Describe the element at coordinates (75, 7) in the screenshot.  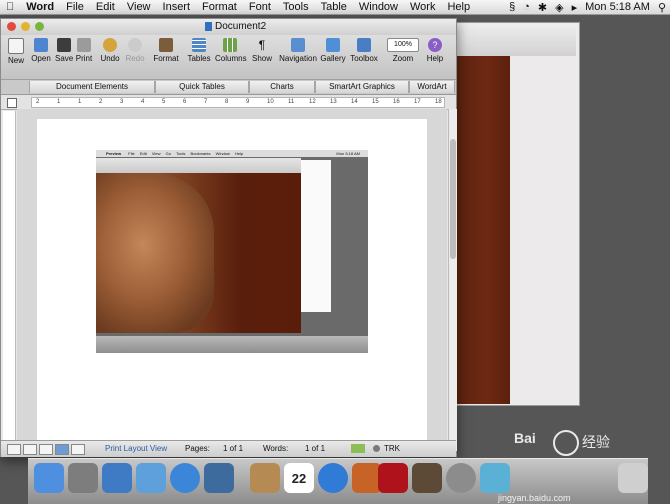
I see `menu-file: File` at that location.